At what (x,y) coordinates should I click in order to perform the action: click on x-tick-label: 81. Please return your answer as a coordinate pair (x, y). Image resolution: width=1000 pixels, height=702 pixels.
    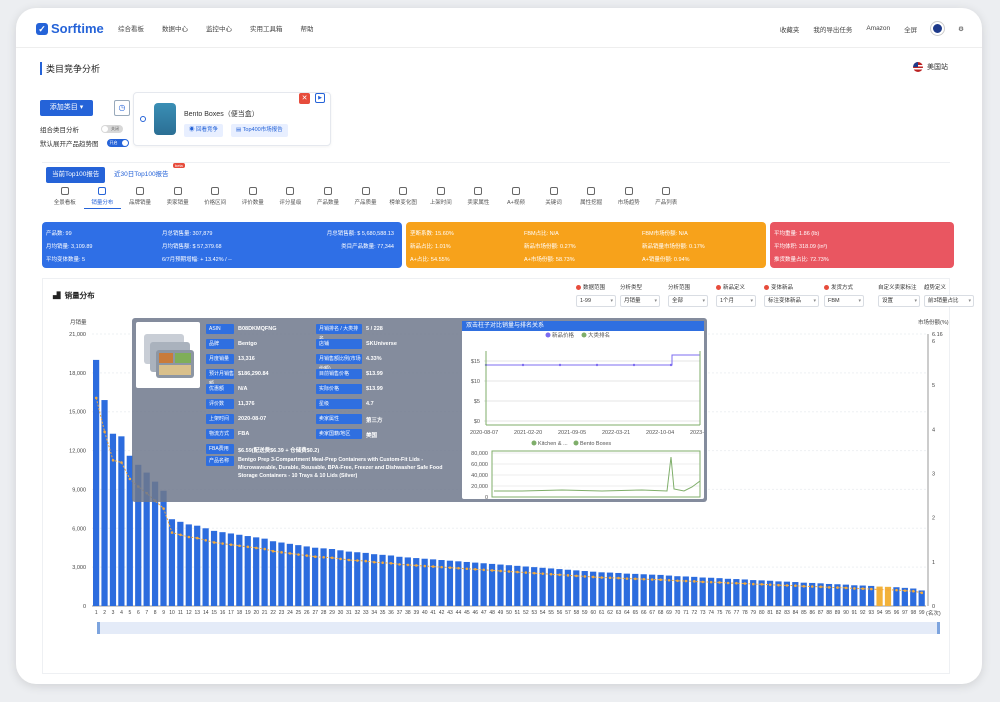
    Looking at the image, I should click on (770, 613).